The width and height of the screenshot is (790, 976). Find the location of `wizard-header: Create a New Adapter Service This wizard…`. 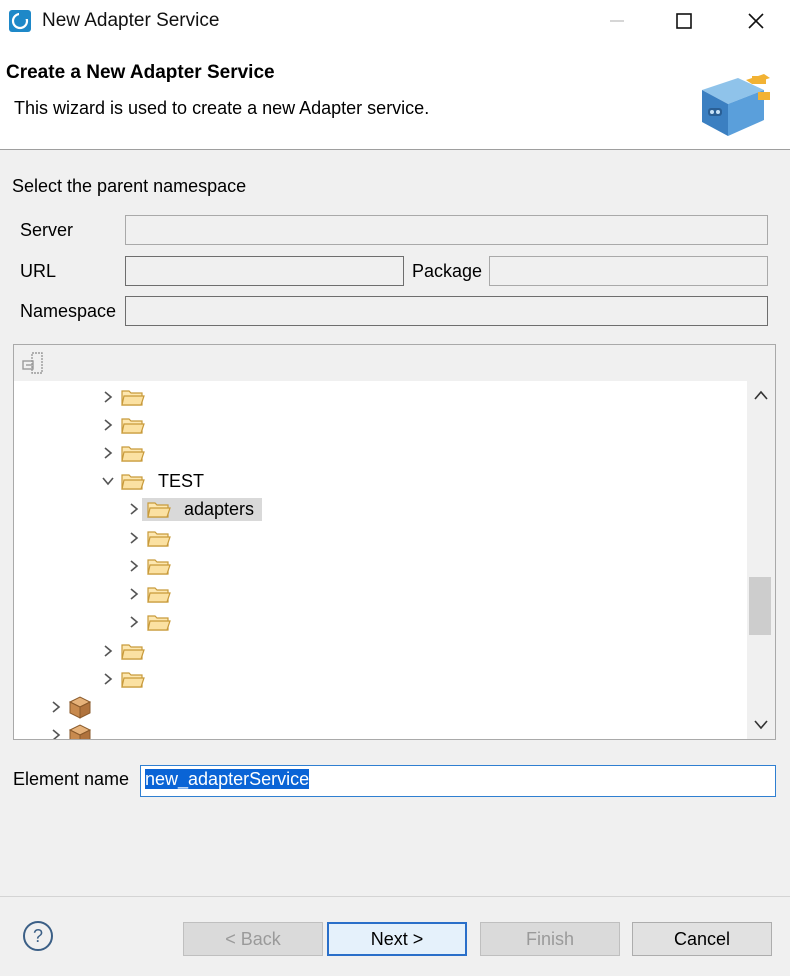

wizard-header: Create a New Adapter Service This wizard… is located at coordinates (395, 96).